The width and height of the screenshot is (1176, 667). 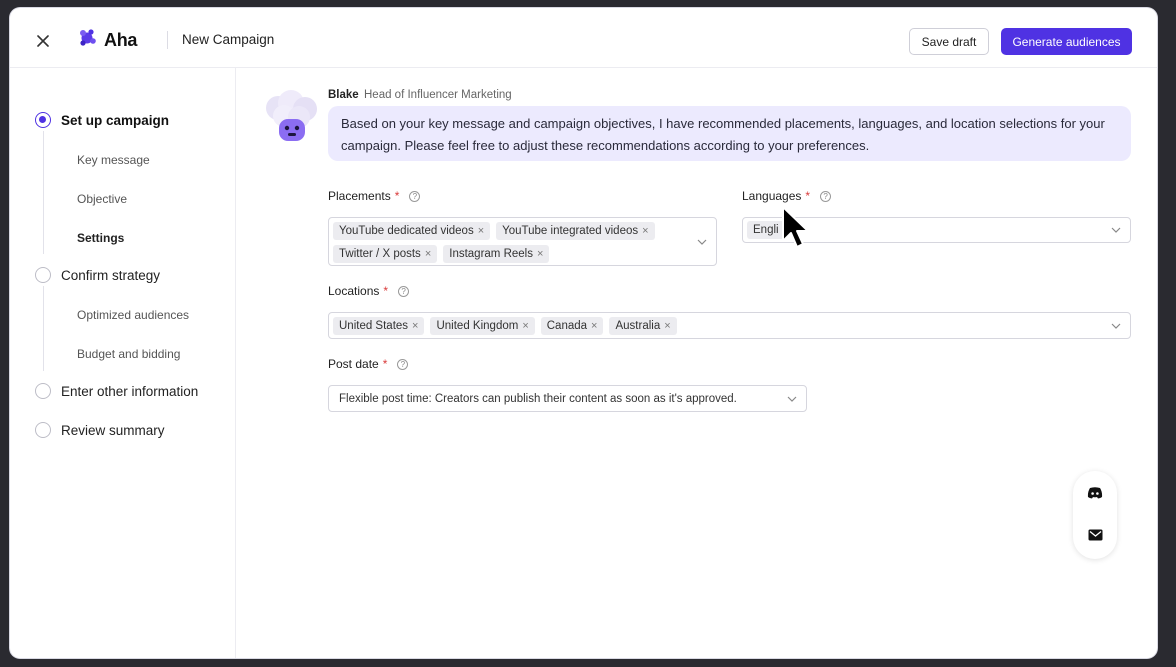 What do you see at coordinates (88, 40) in the screenshot?
I see `aha-logo-icon` at bounding box center [88, 40].